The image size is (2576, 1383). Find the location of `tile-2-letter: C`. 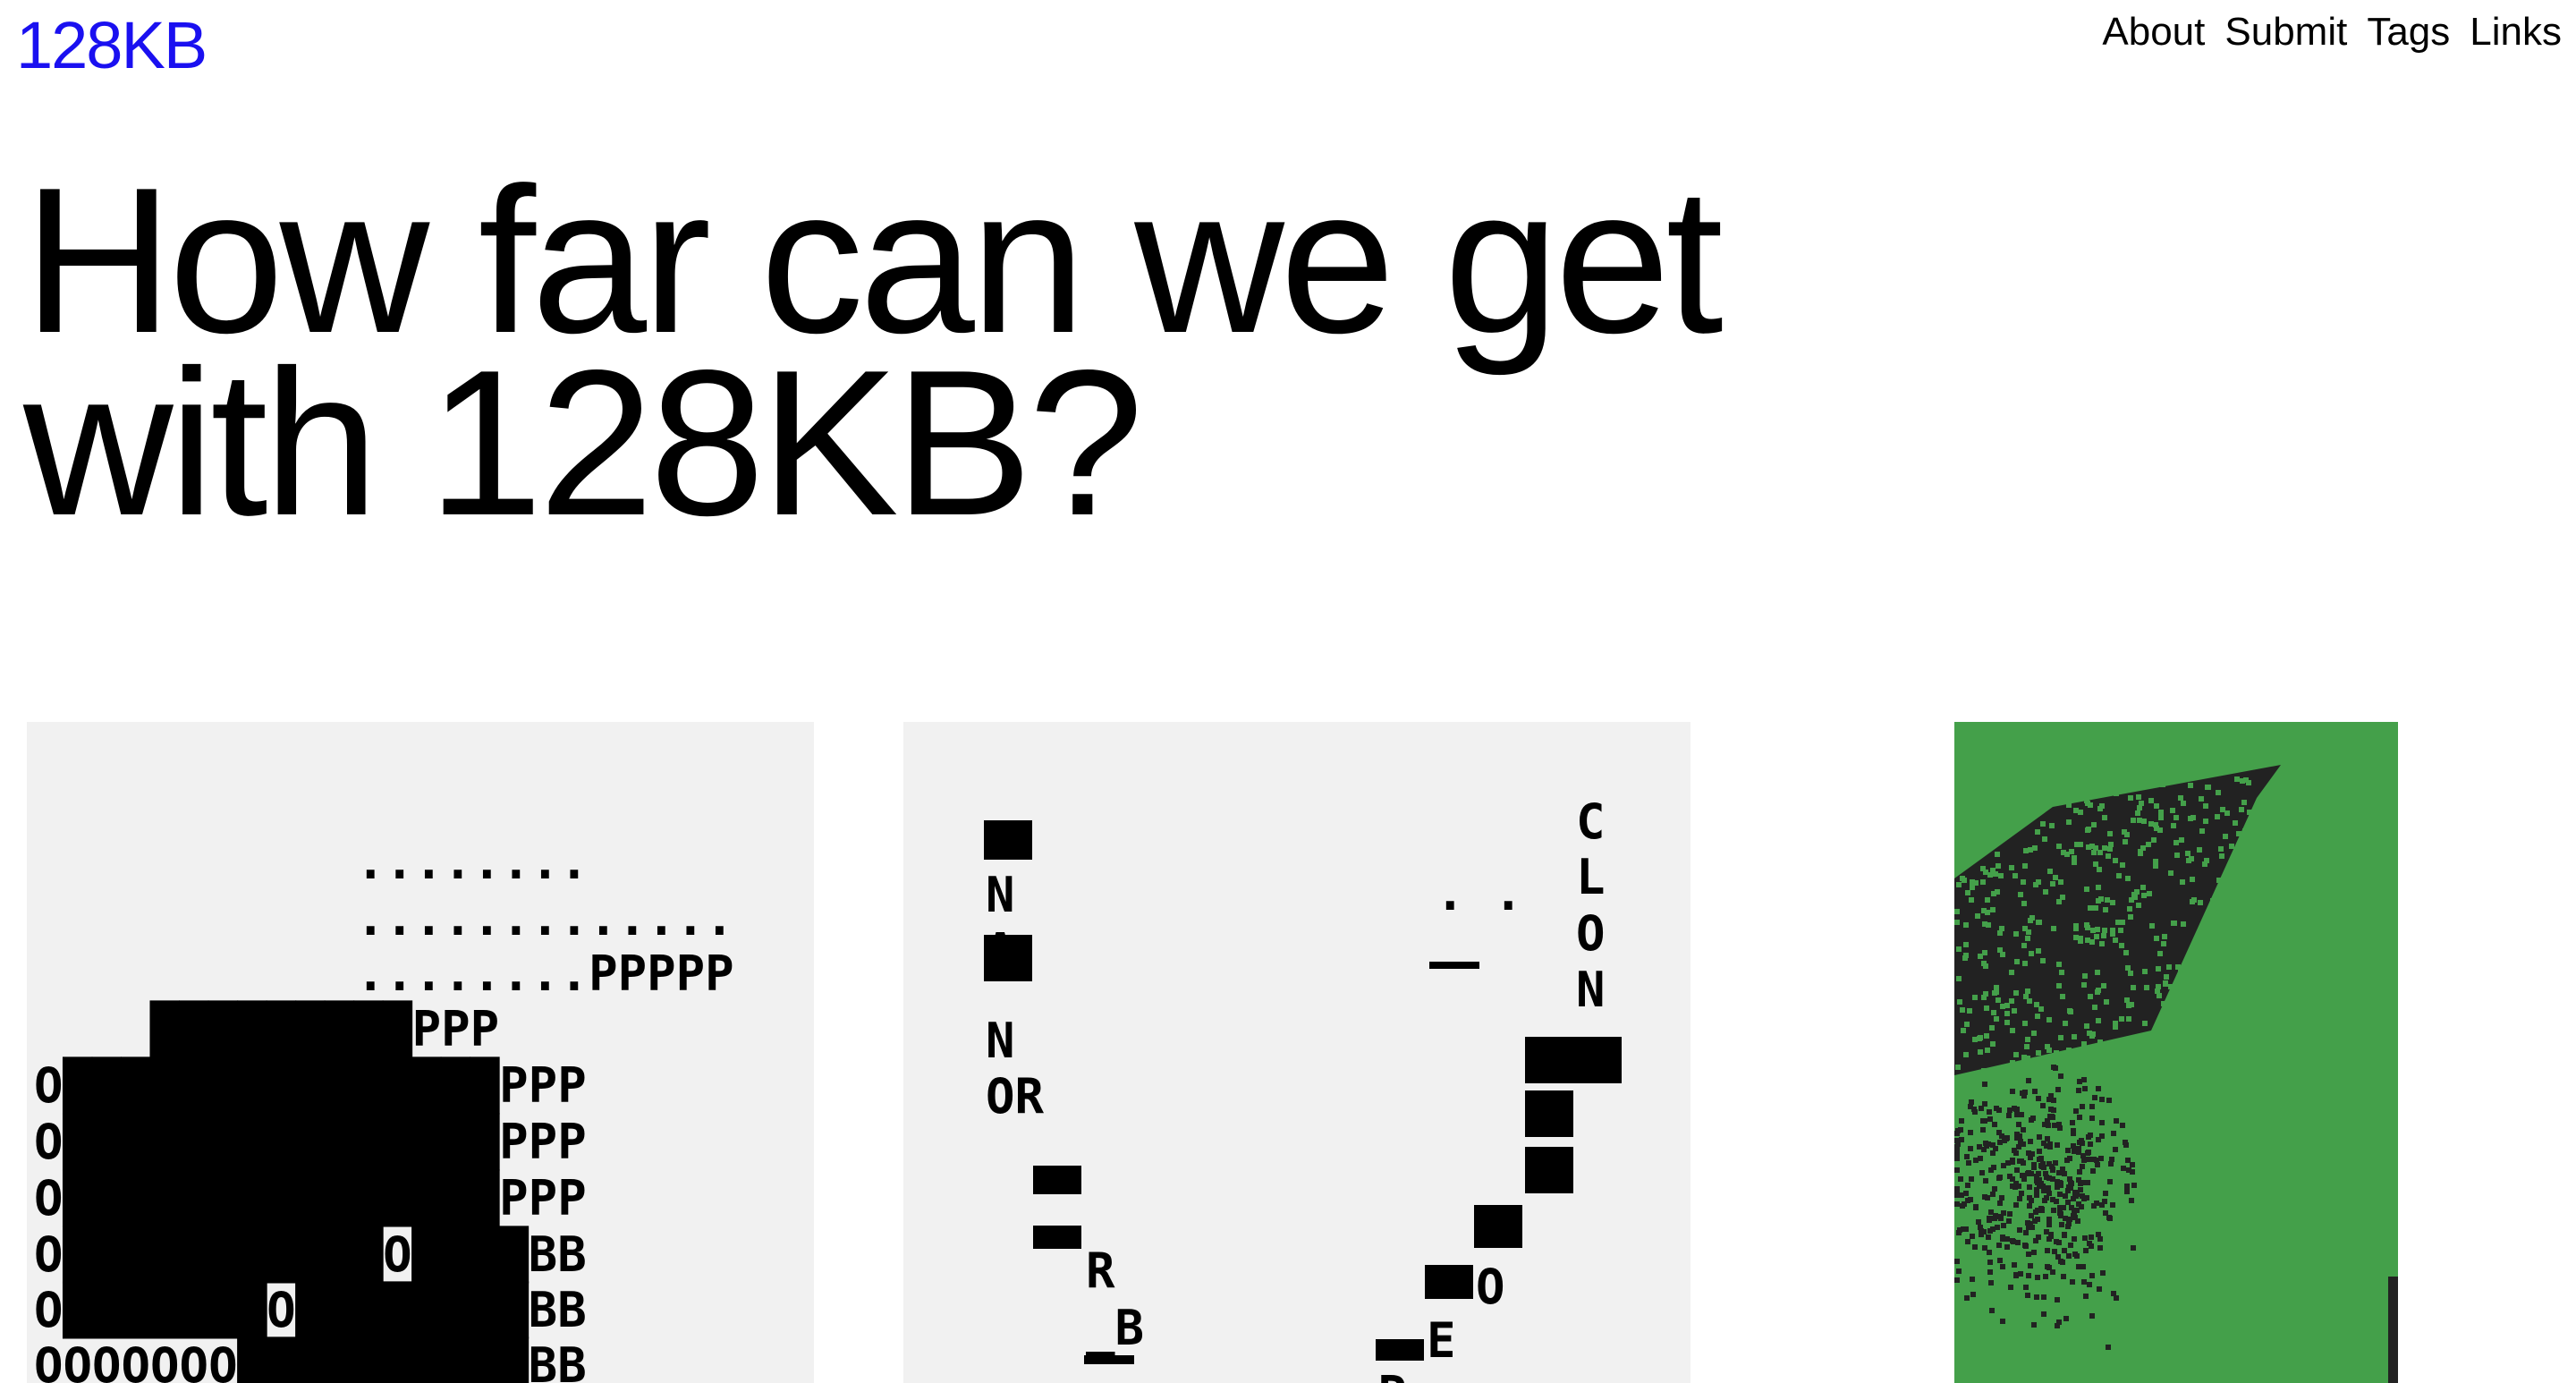

tile-2-letter: C is located at coordinates (1591, 822).